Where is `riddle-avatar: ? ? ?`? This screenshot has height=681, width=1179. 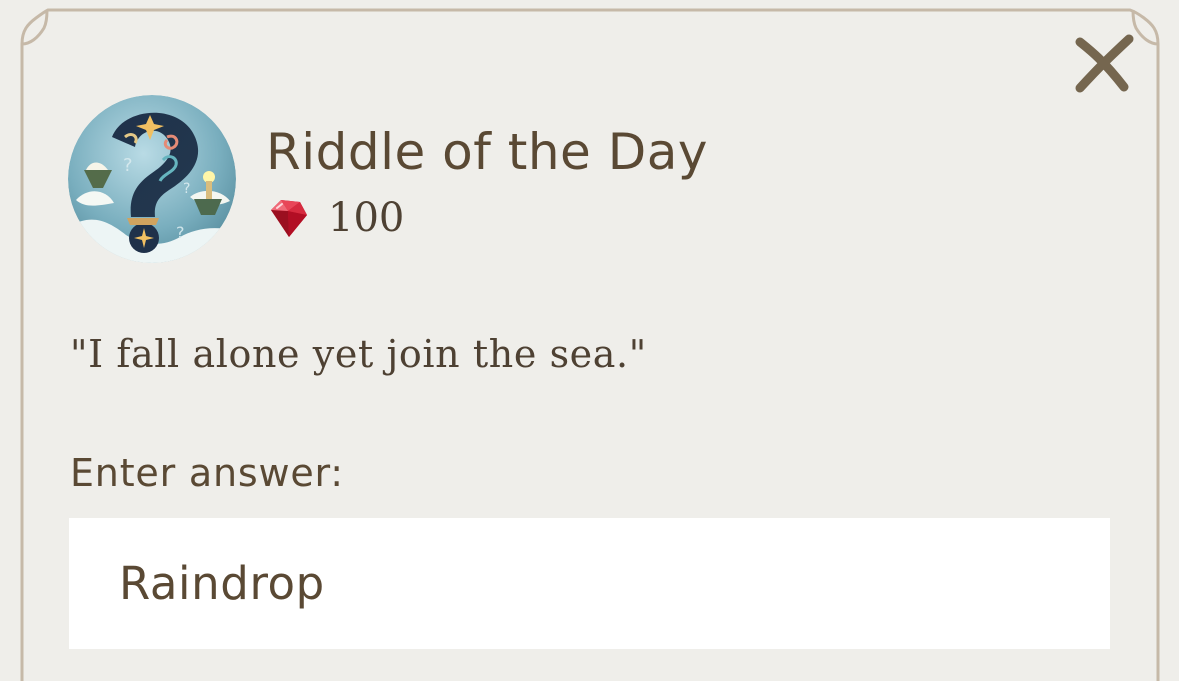 riddle-avatar: ? ? ? is located at coordinates (152, 179).